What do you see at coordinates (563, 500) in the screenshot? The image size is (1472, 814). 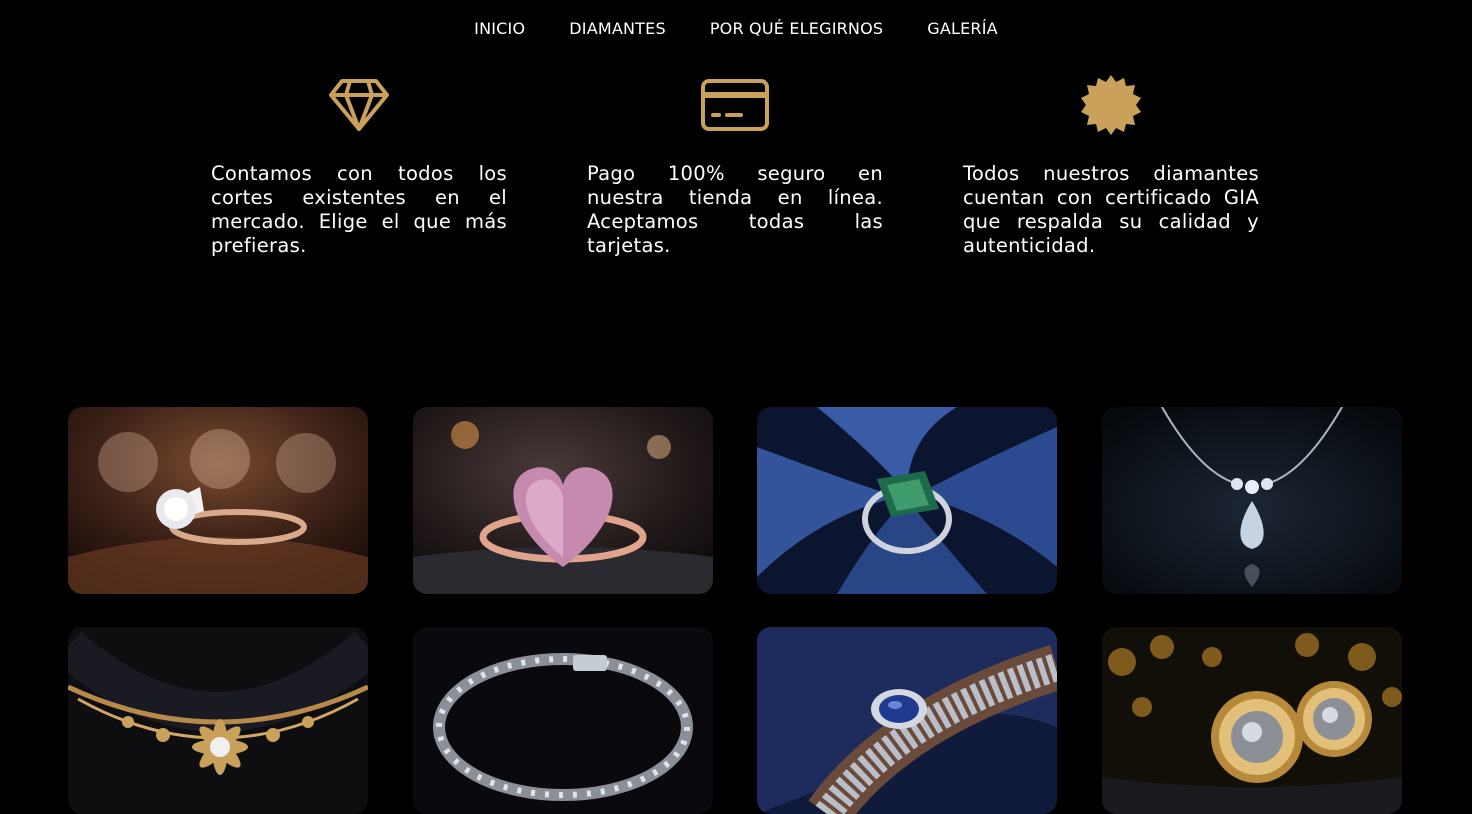 I see `pink-heart-diamond-ring-image` at bounding box center [563, 500].